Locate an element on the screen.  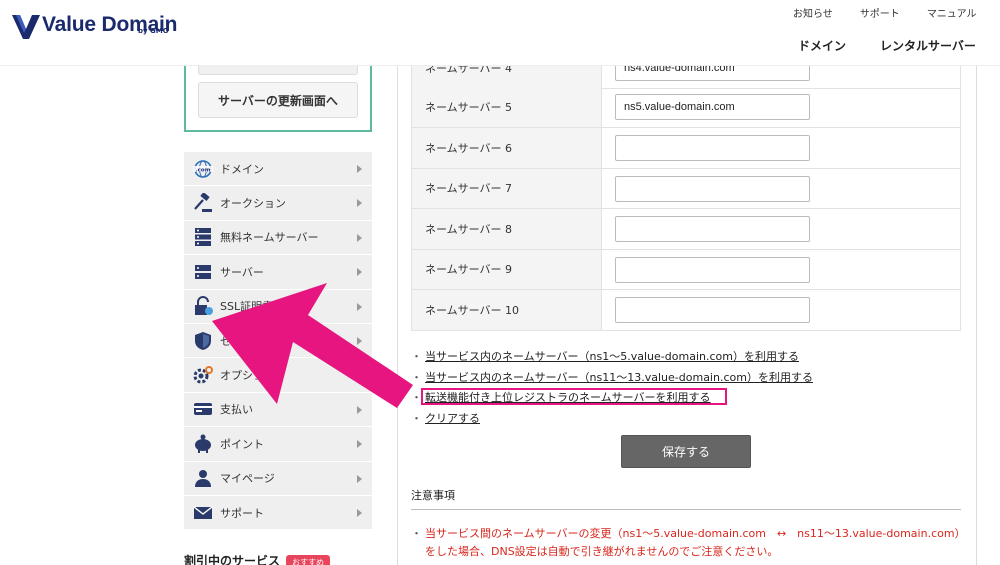
promo-box: サーバーの更新画面へ is located at coordinates (278, 95).